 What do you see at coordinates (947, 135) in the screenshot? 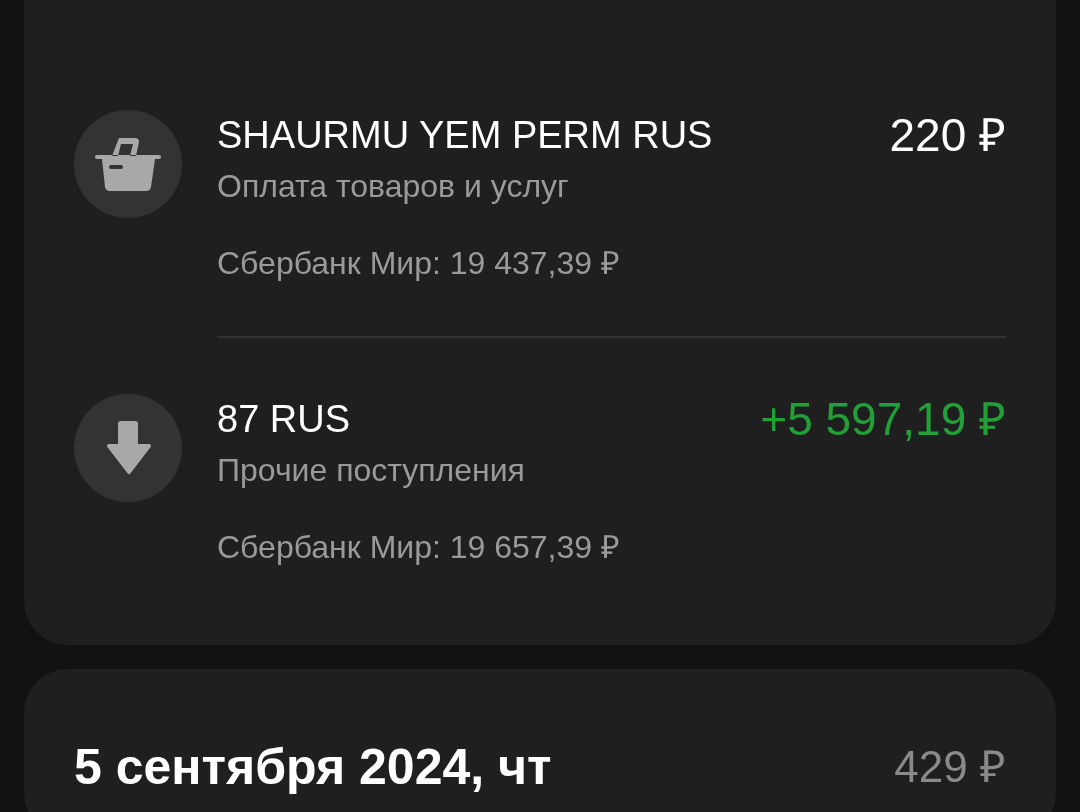
I see `transaction-amount: 220 ₽` at bounding box center [947, 135].